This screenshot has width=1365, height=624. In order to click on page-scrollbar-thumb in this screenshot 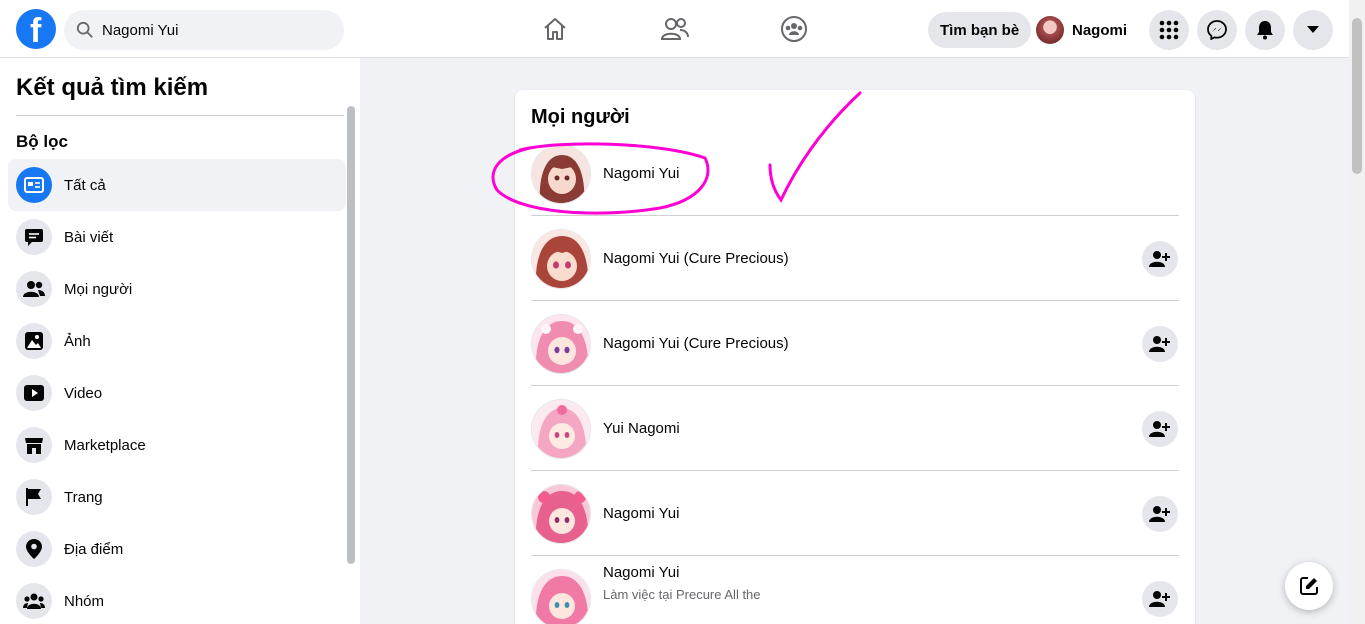, I will do `click(1357, 96)`.